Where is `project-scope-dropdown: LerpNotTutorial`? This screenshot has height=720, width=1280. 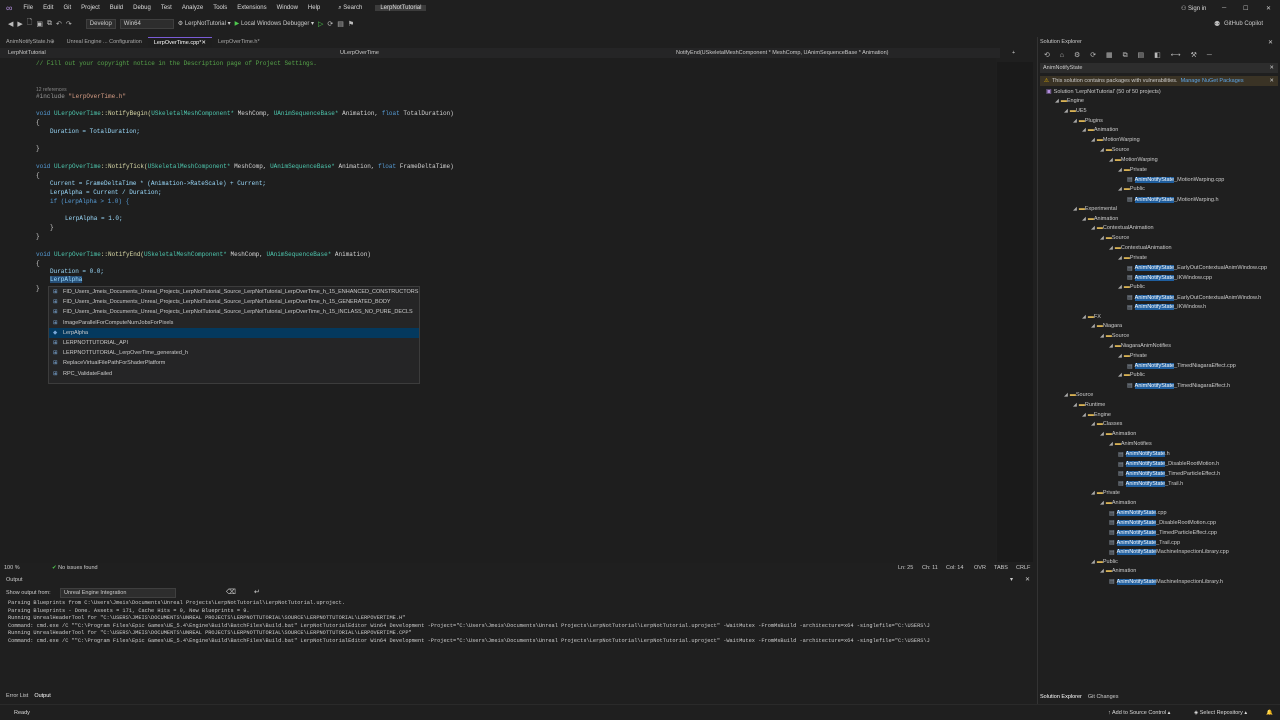
project-scope-dropdown: LerpNotTutorial is located at coordinates (27, 53).